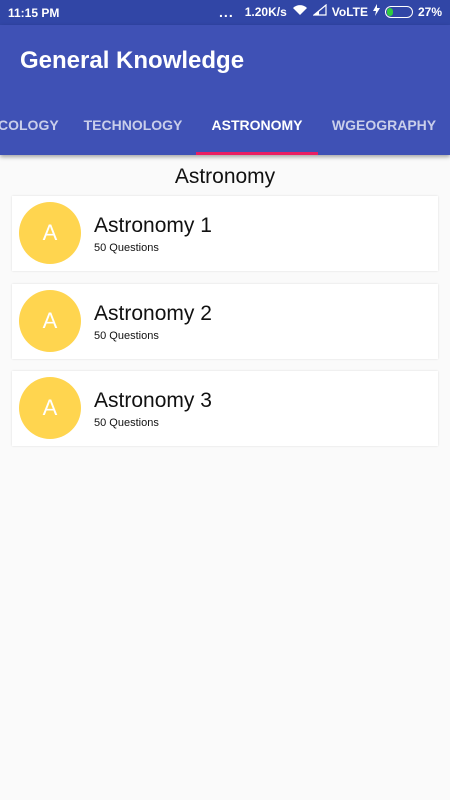 The height and width of the screenshot is (800, 450). I want to click on quiz-title: Astronomy 1, so click(153, 225).